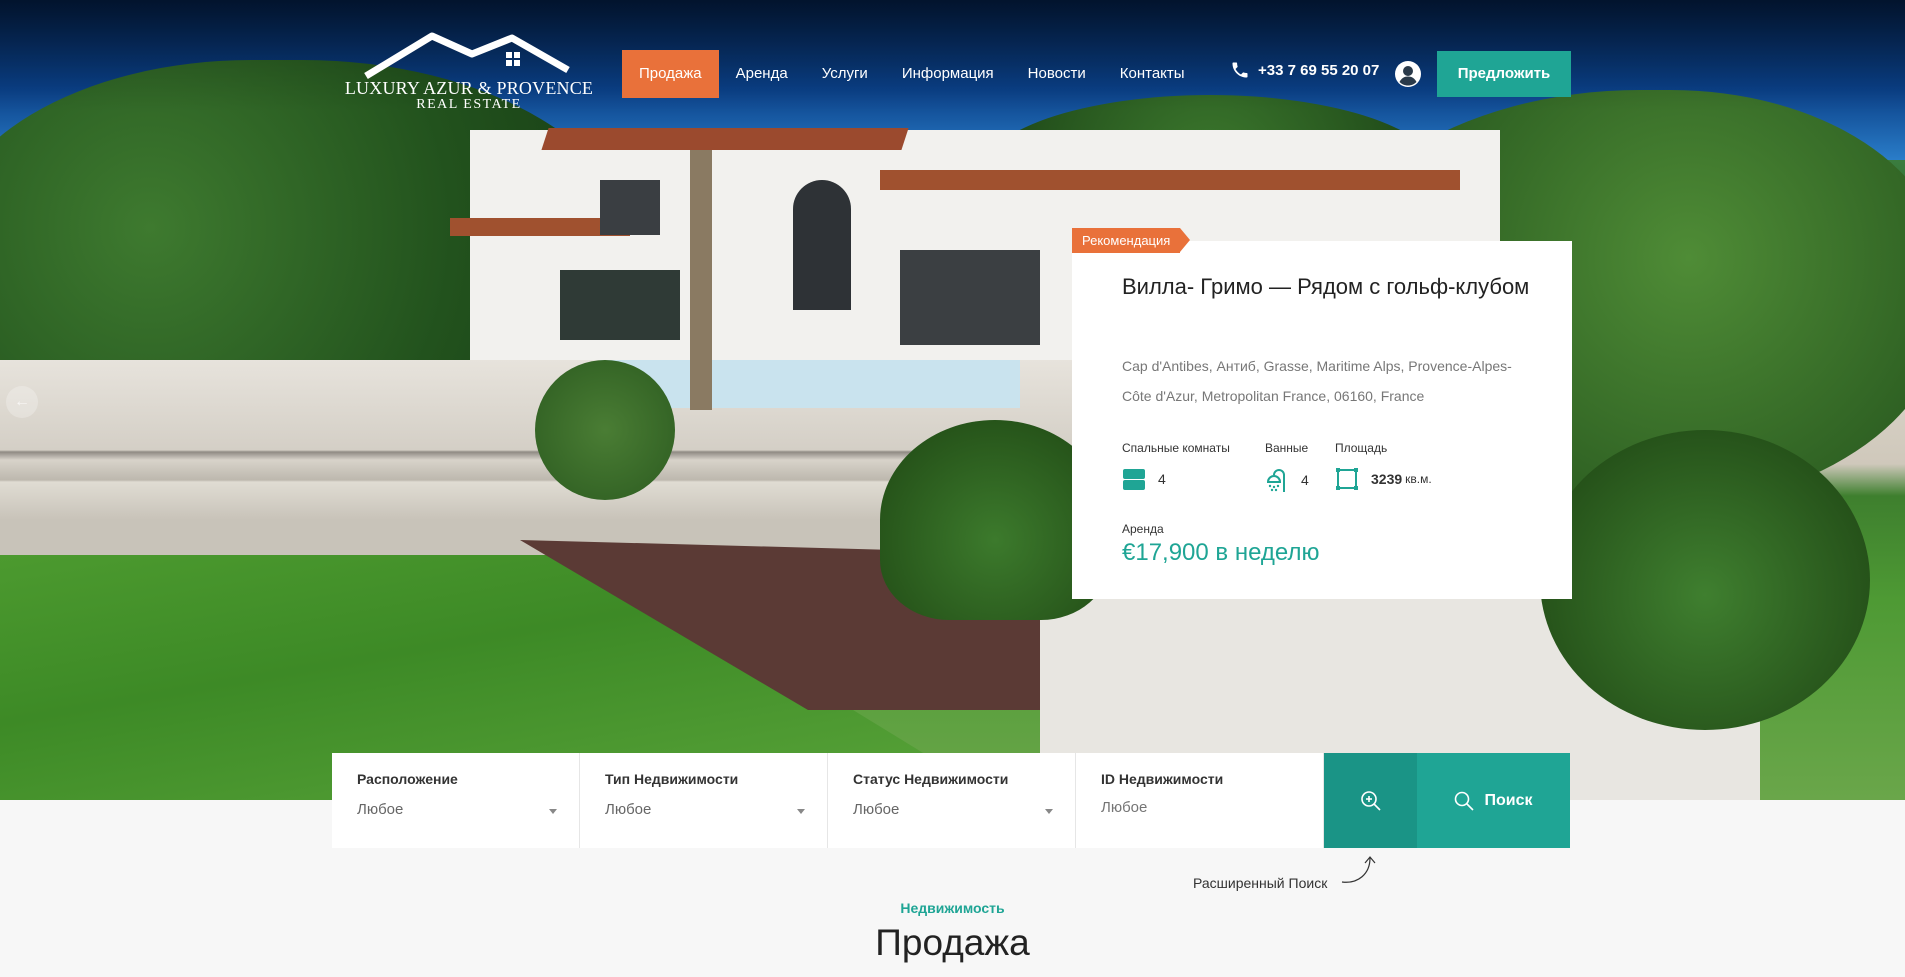 Image resolution: width=1905 pixels, height=977 pixels. I want to click on property-status-value: Любое, so click(876, 809).